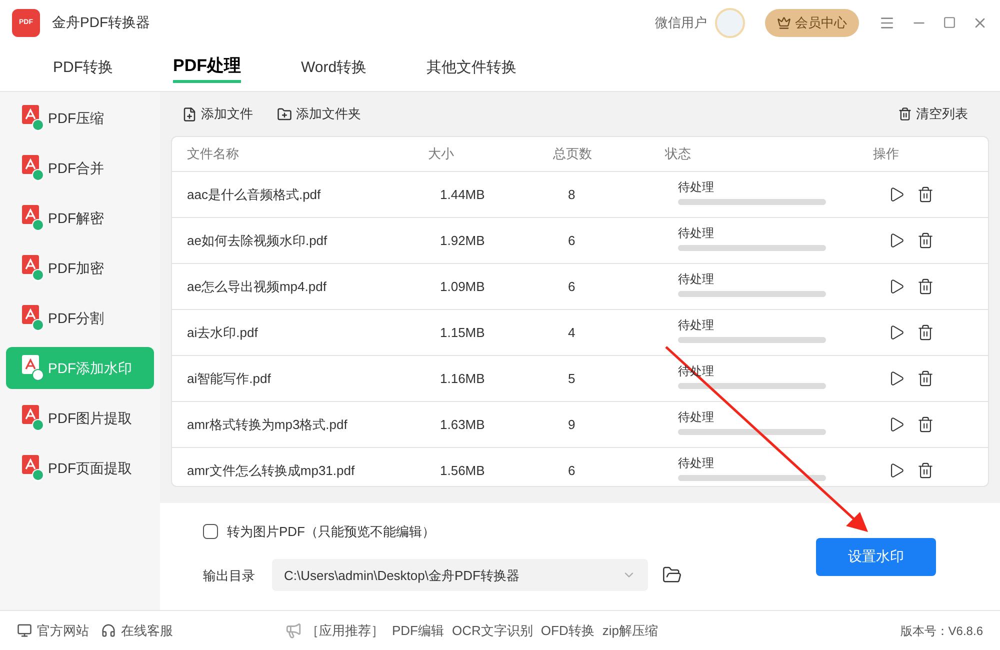  Describe the element at coordinates (567, 630) in the screenshot. I see `promo-link: OFD转换` at that location.